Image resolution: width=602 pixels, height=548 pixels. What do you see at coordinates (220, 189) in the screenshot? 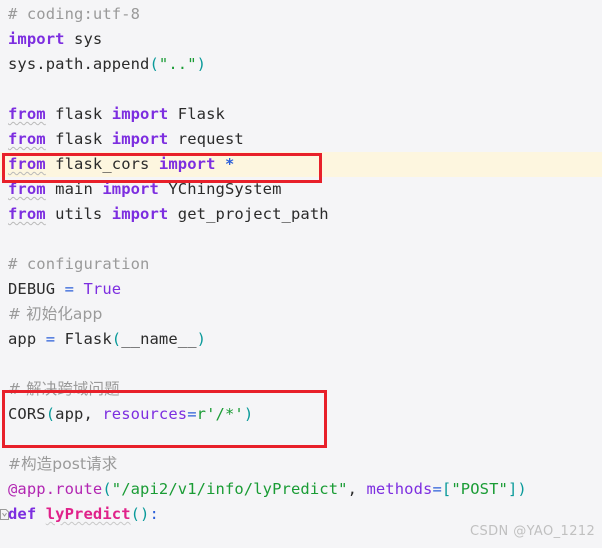
I see `code-token: YChingSystem` at bounding box center [220, 189].